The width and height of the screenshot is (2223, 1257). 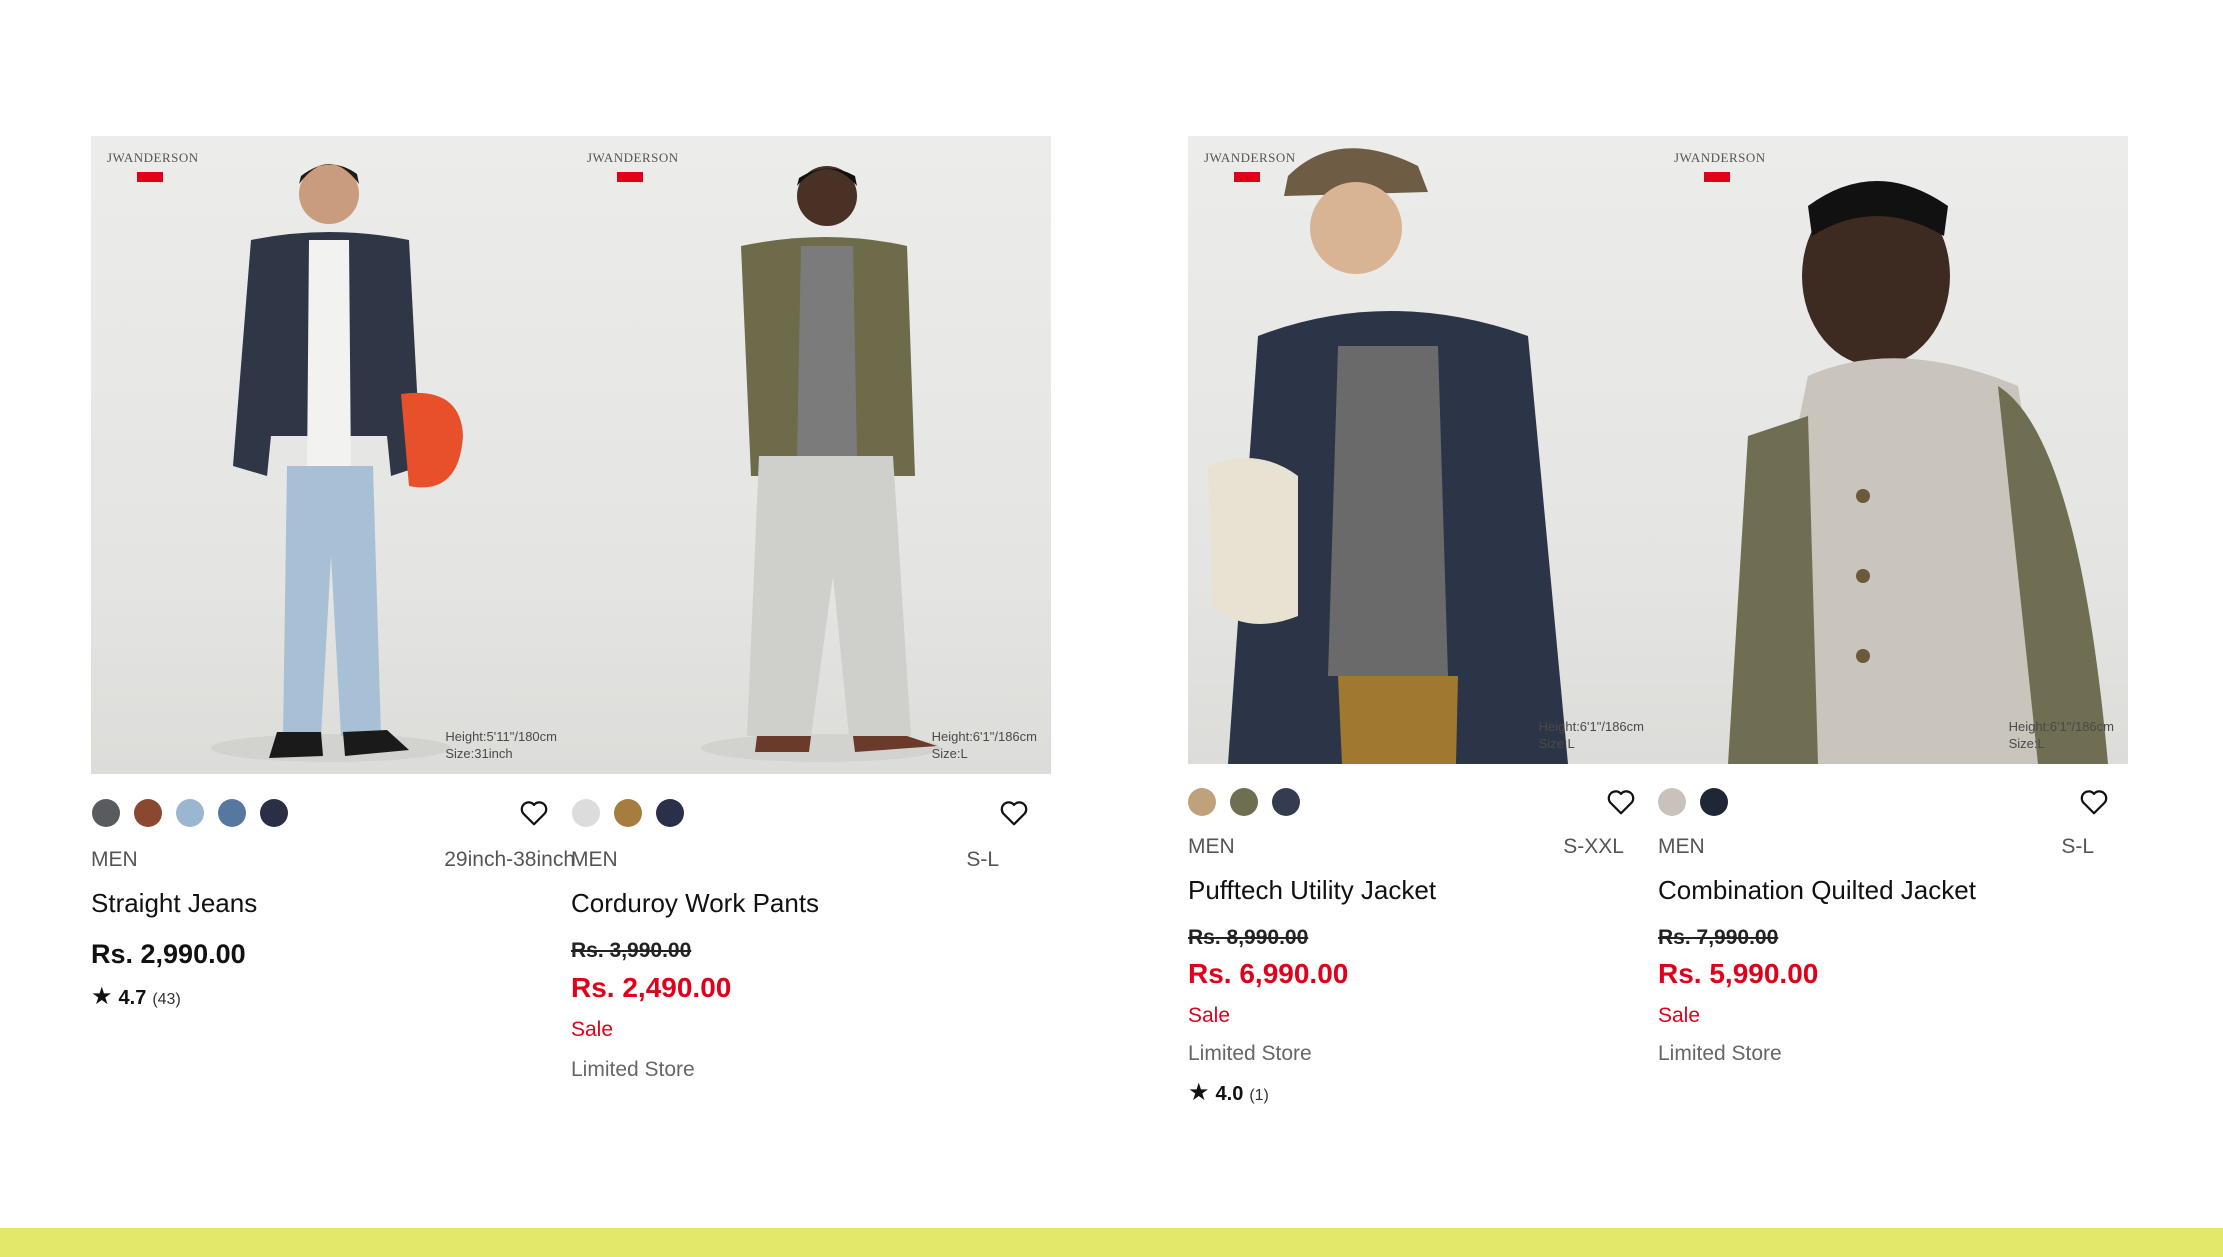 What do you see at coordinates (1312, 890) in the screenshot?
I see `product-name: Pufftech Utility Jacket` at bounding box center [1312, 890].